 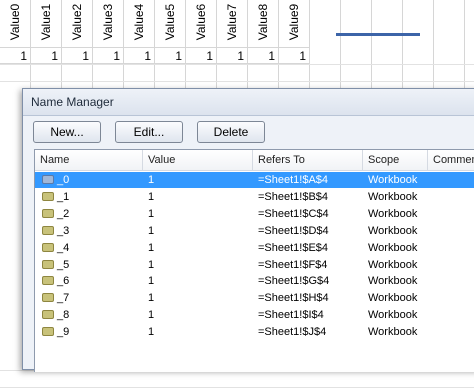 What do you see at coordinates (63, 213) in the screenshot?
I see `name-cell: _2` at bounding box center [63, 213].